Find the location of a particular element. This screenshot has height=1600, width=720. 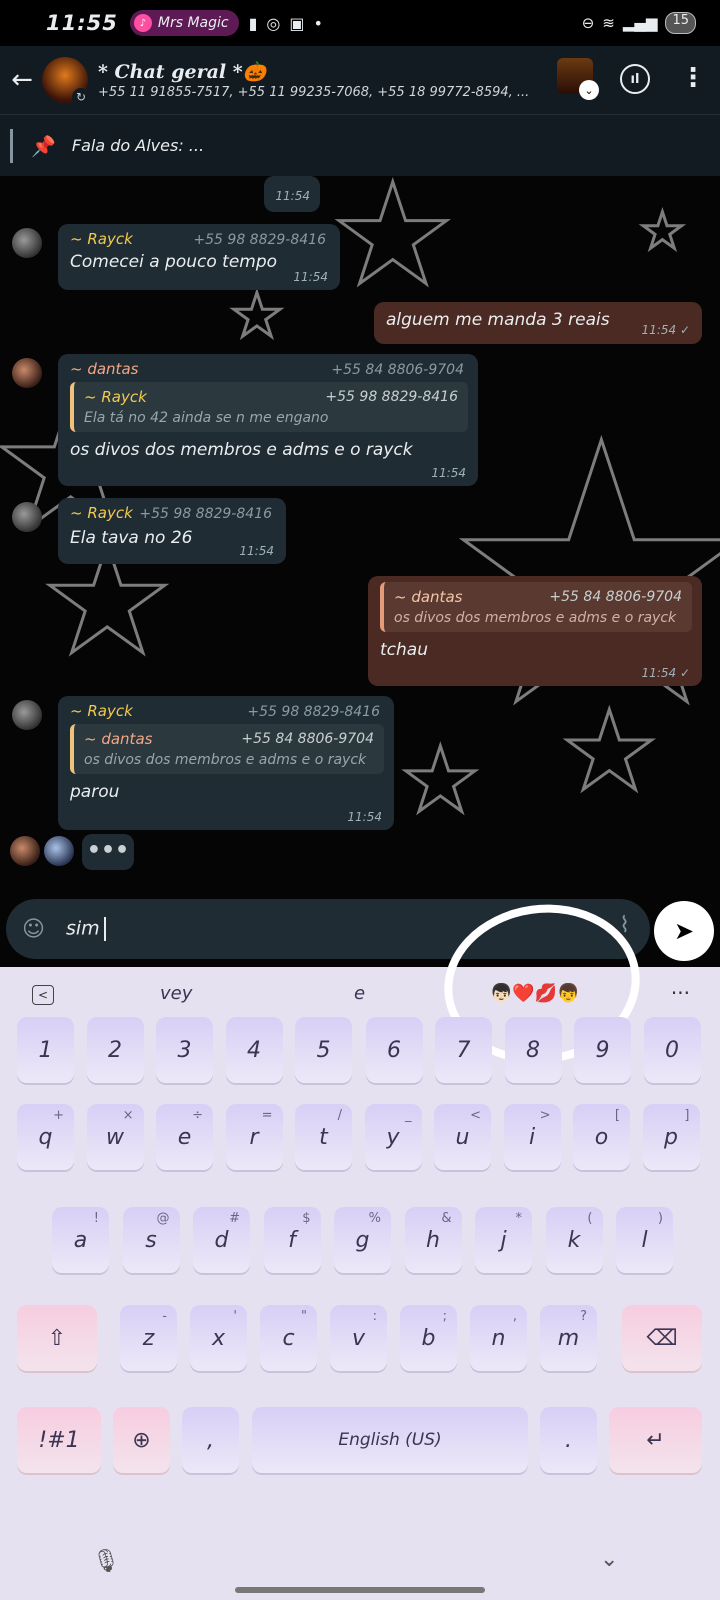

clock: 11:55 is located at coordinates (82, 23).